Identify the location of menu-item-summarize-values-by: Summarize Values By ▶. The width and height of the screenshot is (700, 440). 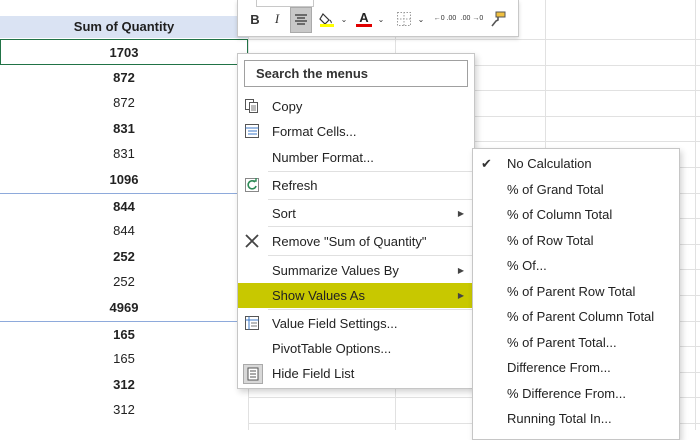
(356, 270).